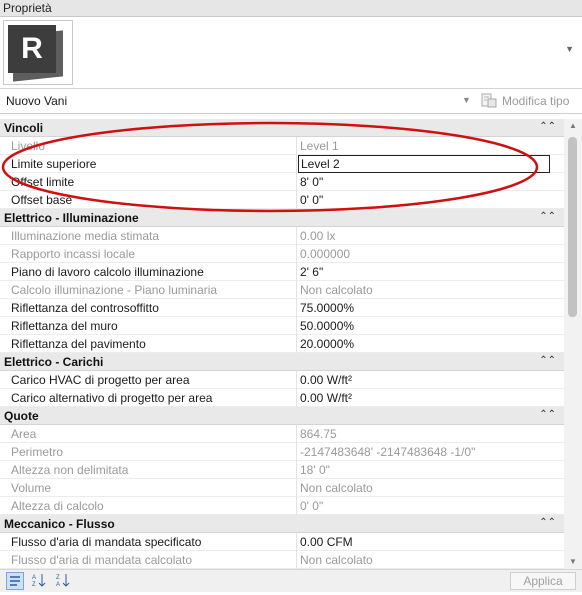 The height and width of the screenshot is (595, 582). I want to click on property-row: Illuminazione media stimata 0.00 lx, so click(282, 236).